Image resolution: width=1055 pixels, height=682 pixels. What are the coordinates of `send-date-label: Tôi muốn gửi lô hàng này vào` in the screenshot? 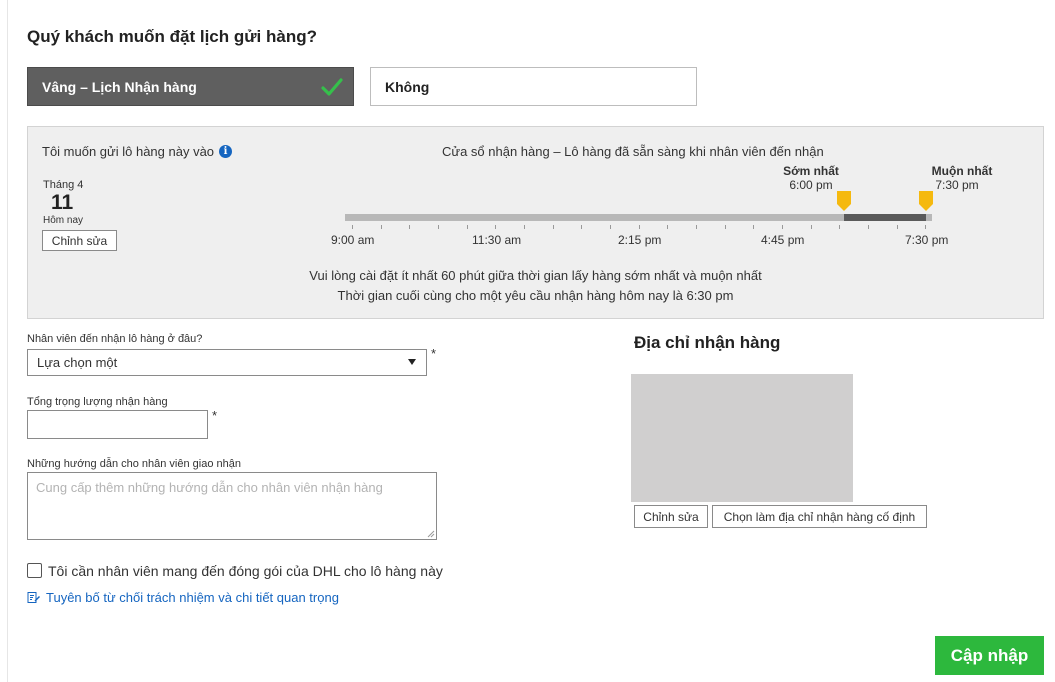 It's located at (128, 151).